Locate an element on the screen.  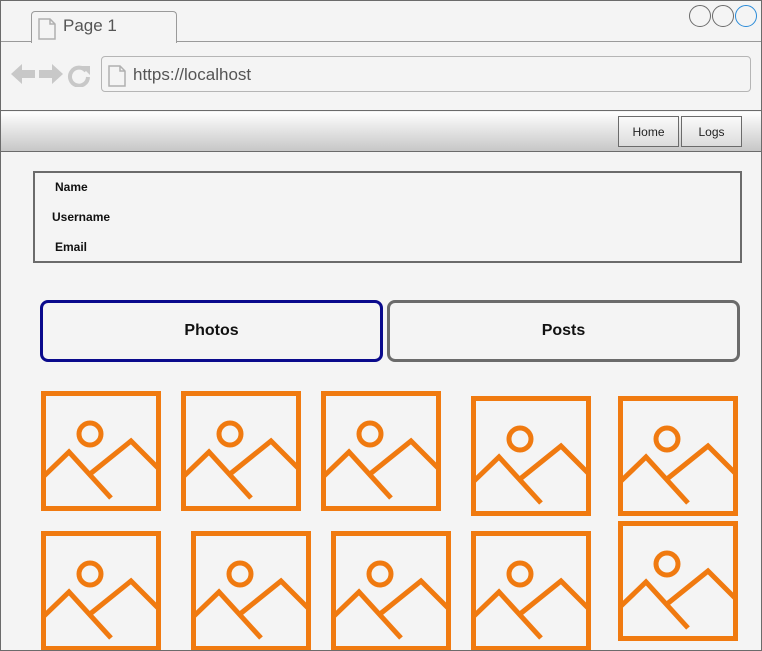
photos-tab-button: Photos is located at coordinates (211, 331).